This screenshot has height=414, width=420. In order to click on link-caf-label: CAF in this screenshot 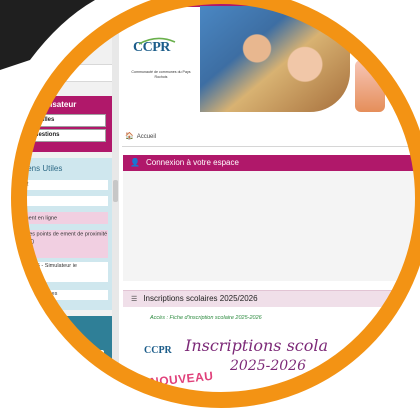, I will do `click(18, 200)`.